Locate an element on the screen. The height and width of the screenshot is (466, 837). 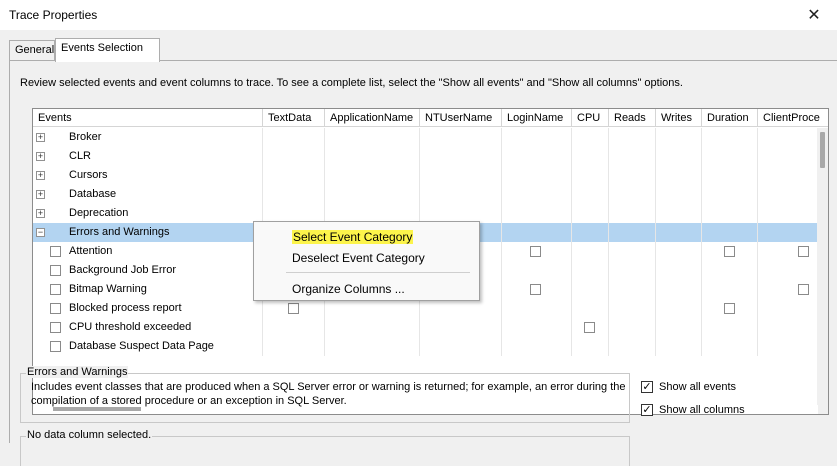
column-checkbox-cpu is located at coordinates (589, 327).